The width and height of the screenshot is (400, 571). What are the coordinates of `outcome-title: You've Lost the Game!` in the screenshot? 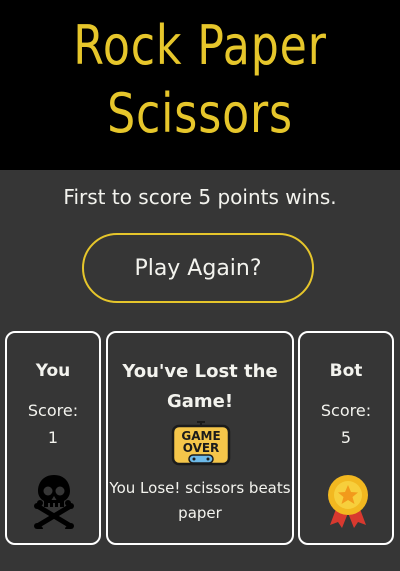 It's located at (200, 386).